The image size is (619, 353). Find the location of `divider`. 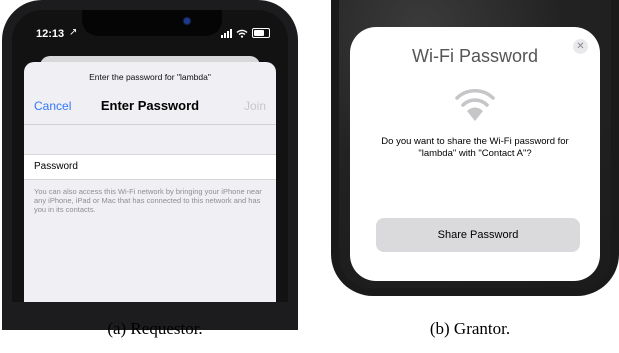

divider is located at coordinates (150, 124).